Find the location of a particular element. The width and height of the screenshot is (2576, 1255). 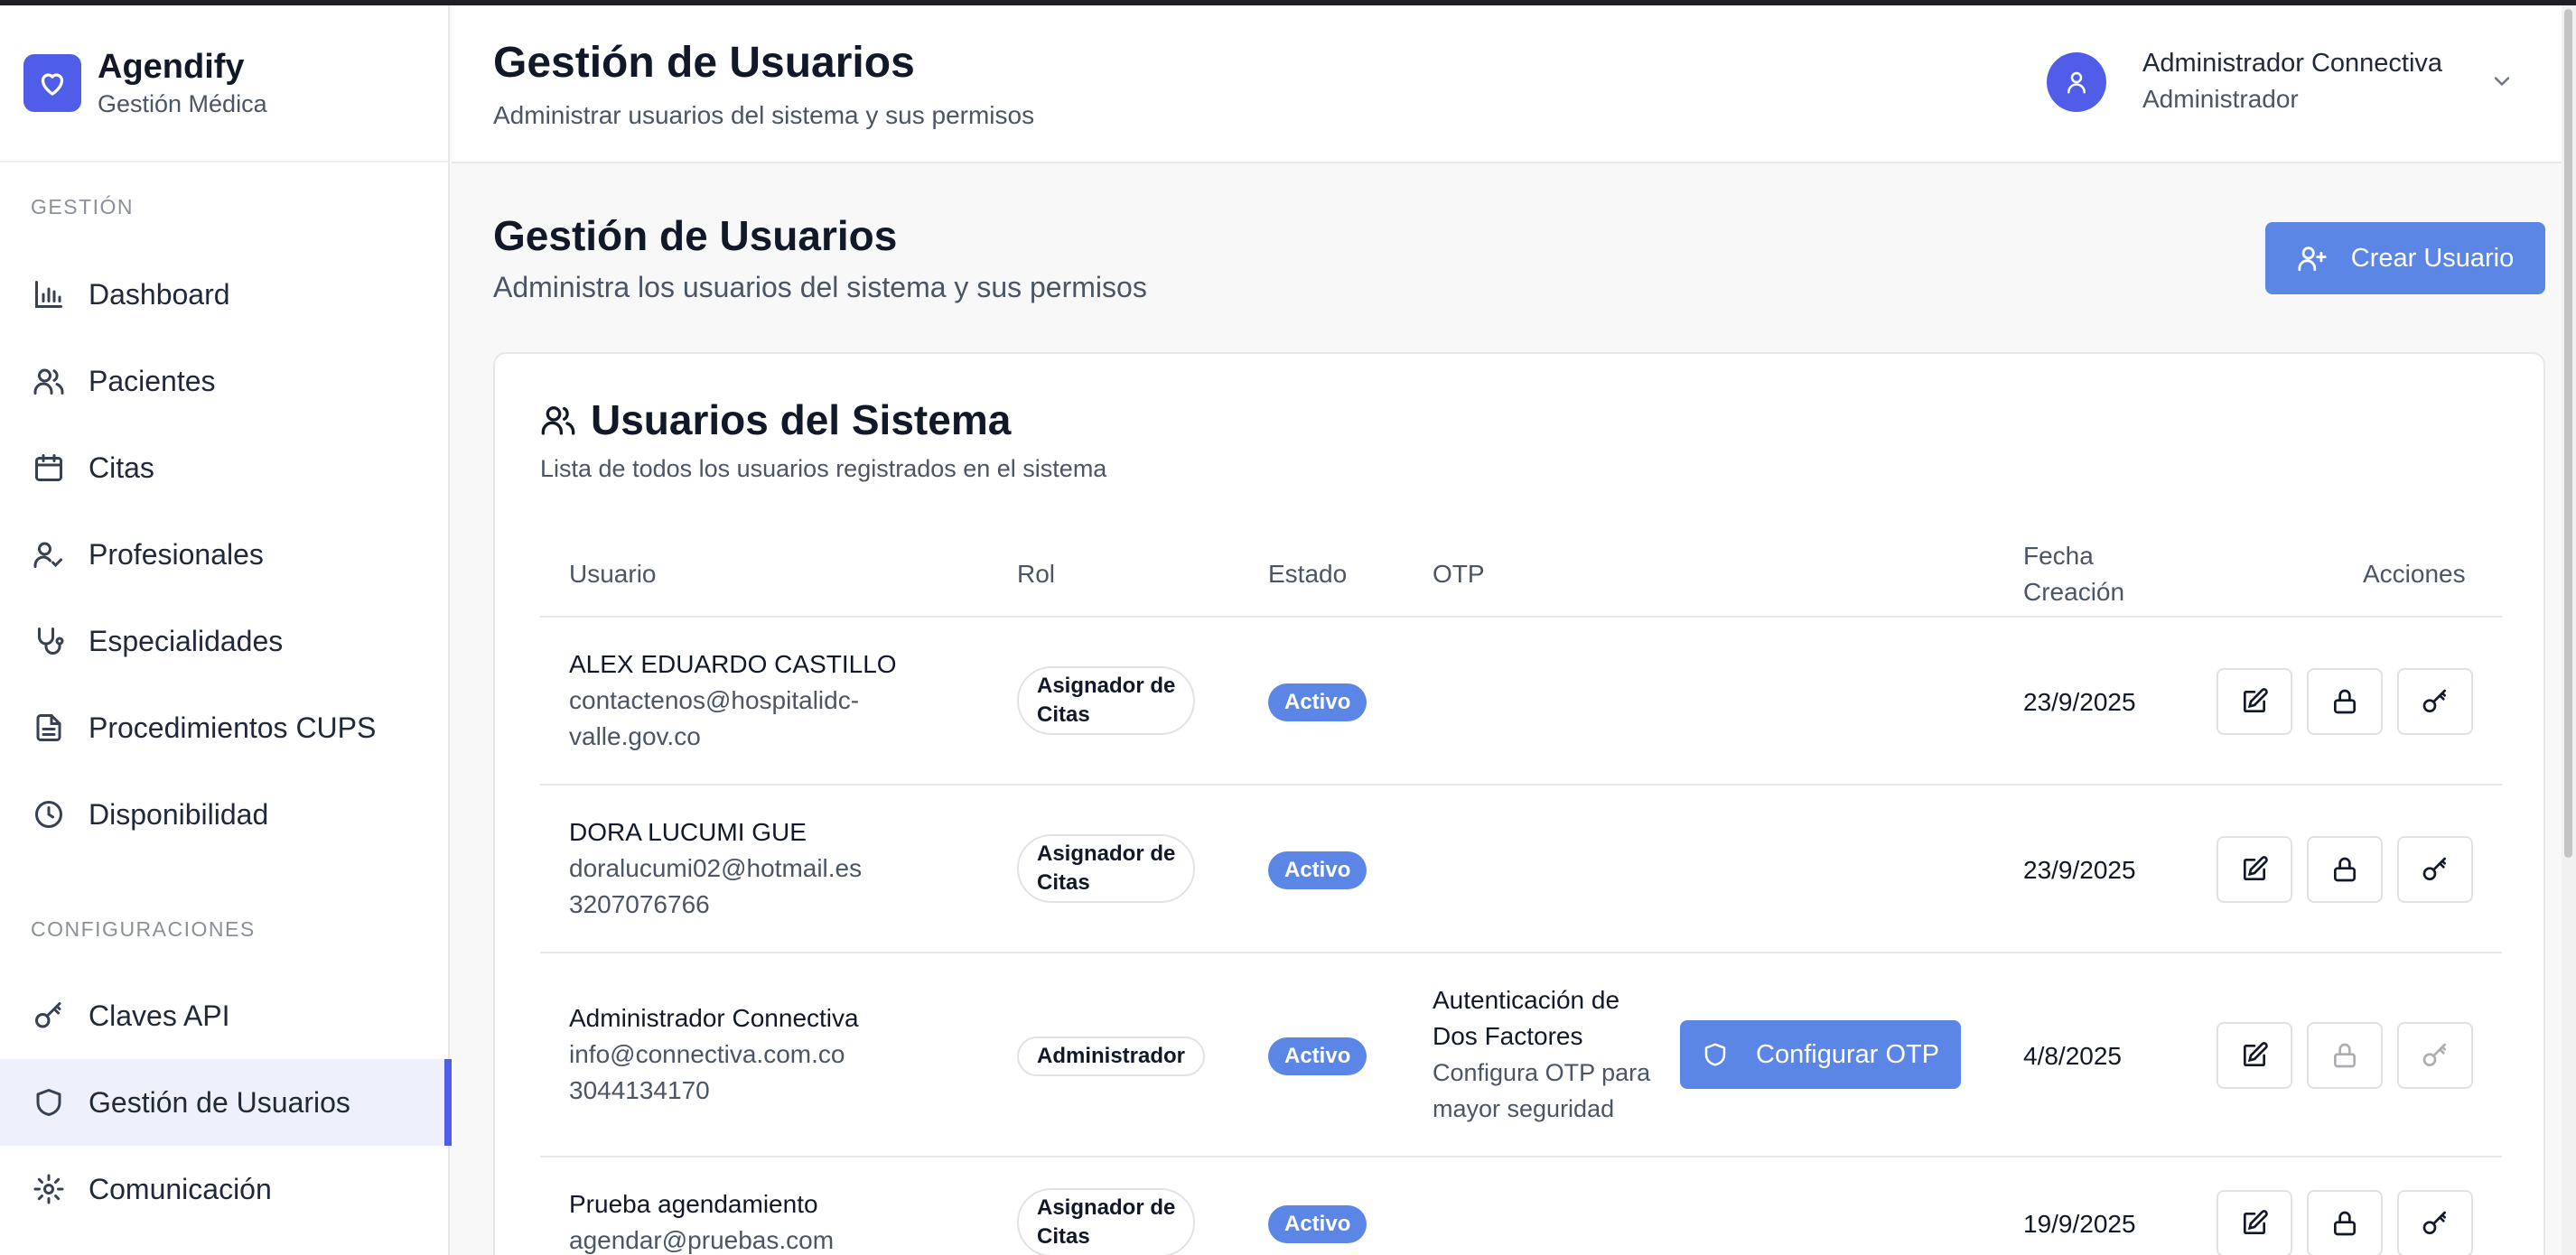

sidebar-item-label: Pacientes is located at coordinates (152, 380).